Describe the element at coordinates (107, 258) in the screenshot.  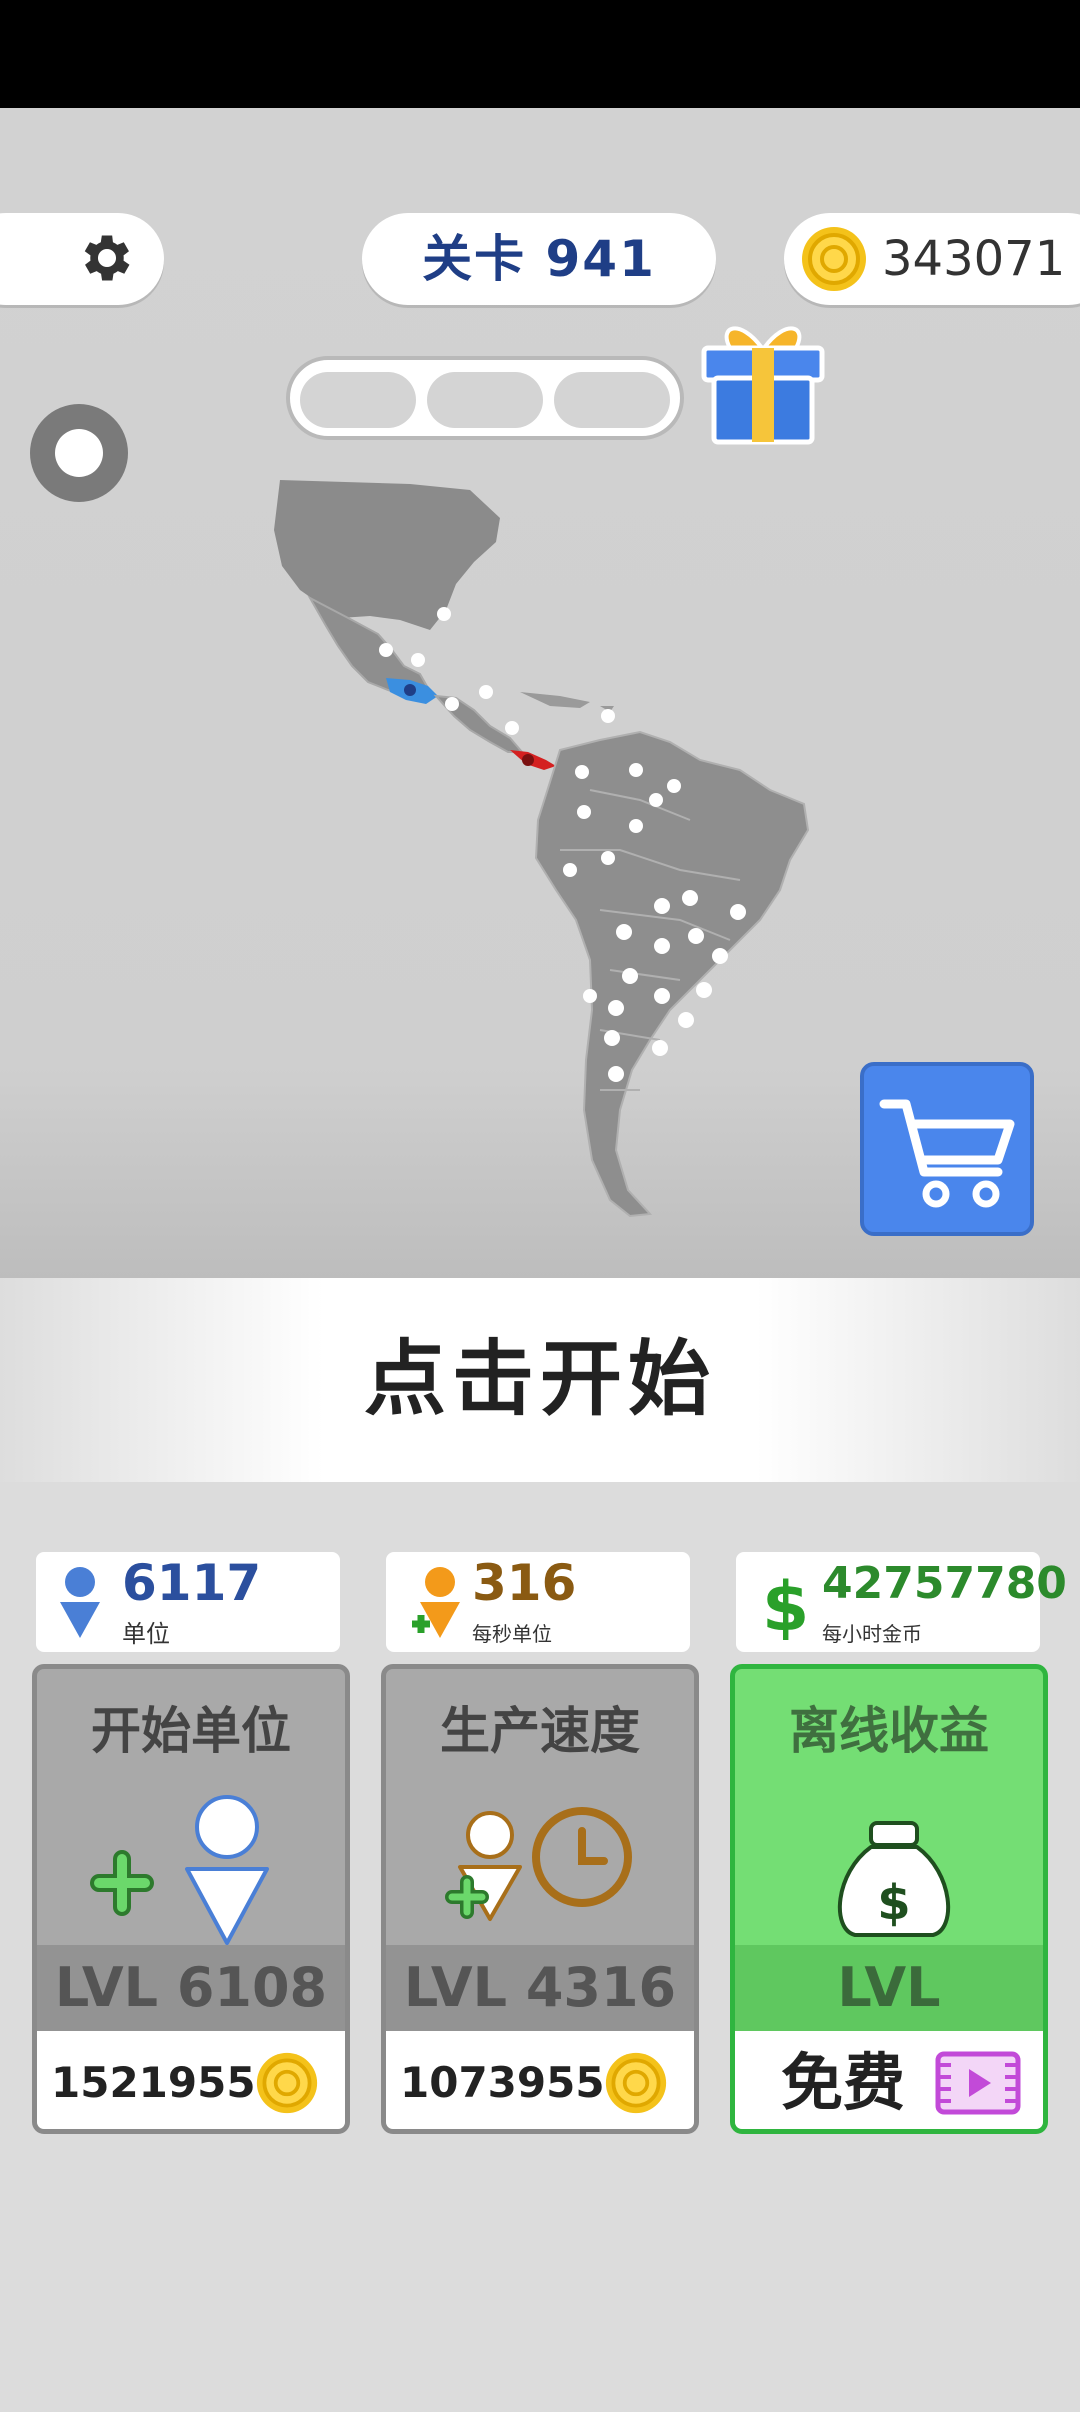
I see `gear-icon` at that location.